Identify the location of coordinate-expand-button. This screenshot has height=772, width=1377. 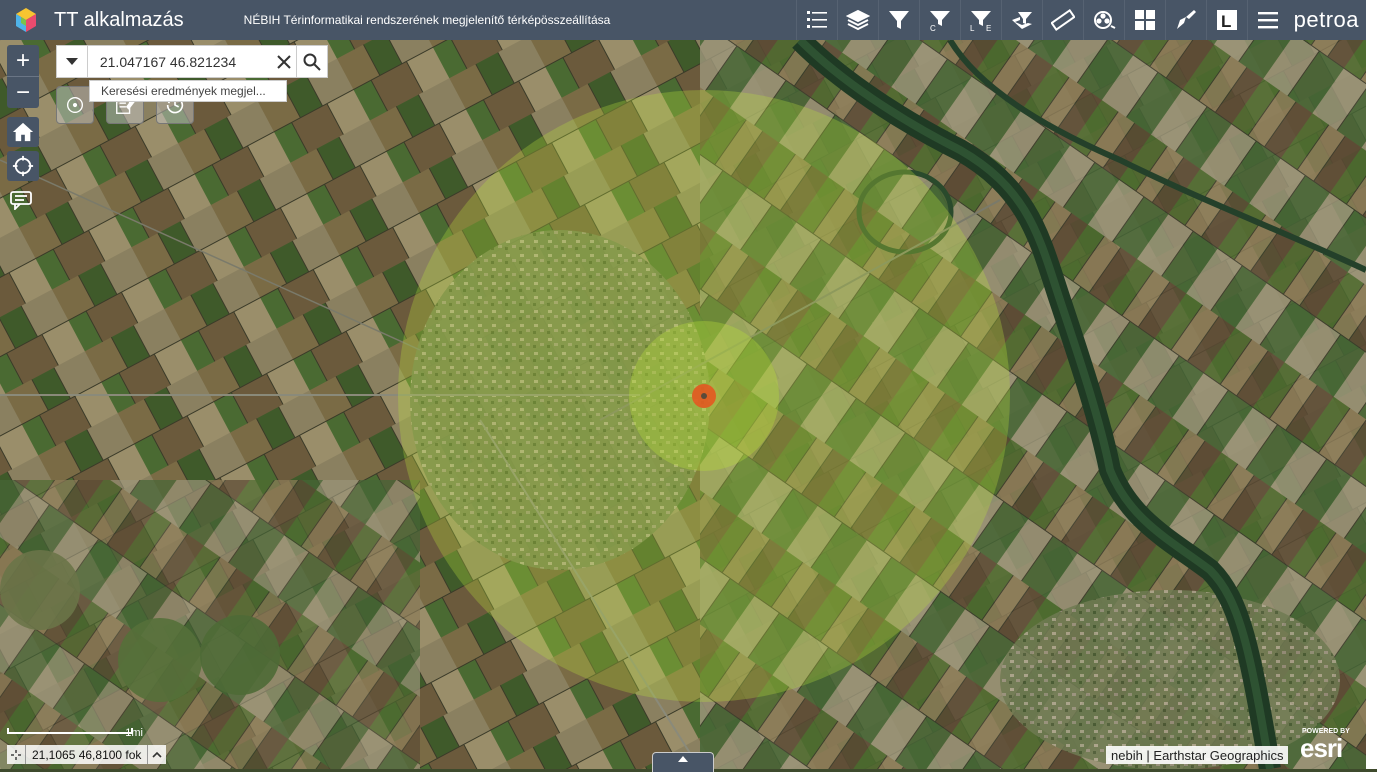
(156, 754).